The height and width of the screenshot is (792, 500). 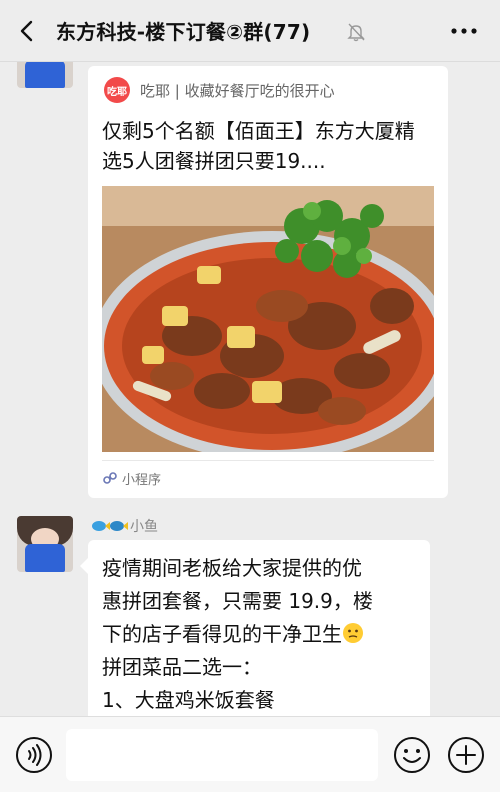 I want to click on voice-icon, so click(x=34, y=755).